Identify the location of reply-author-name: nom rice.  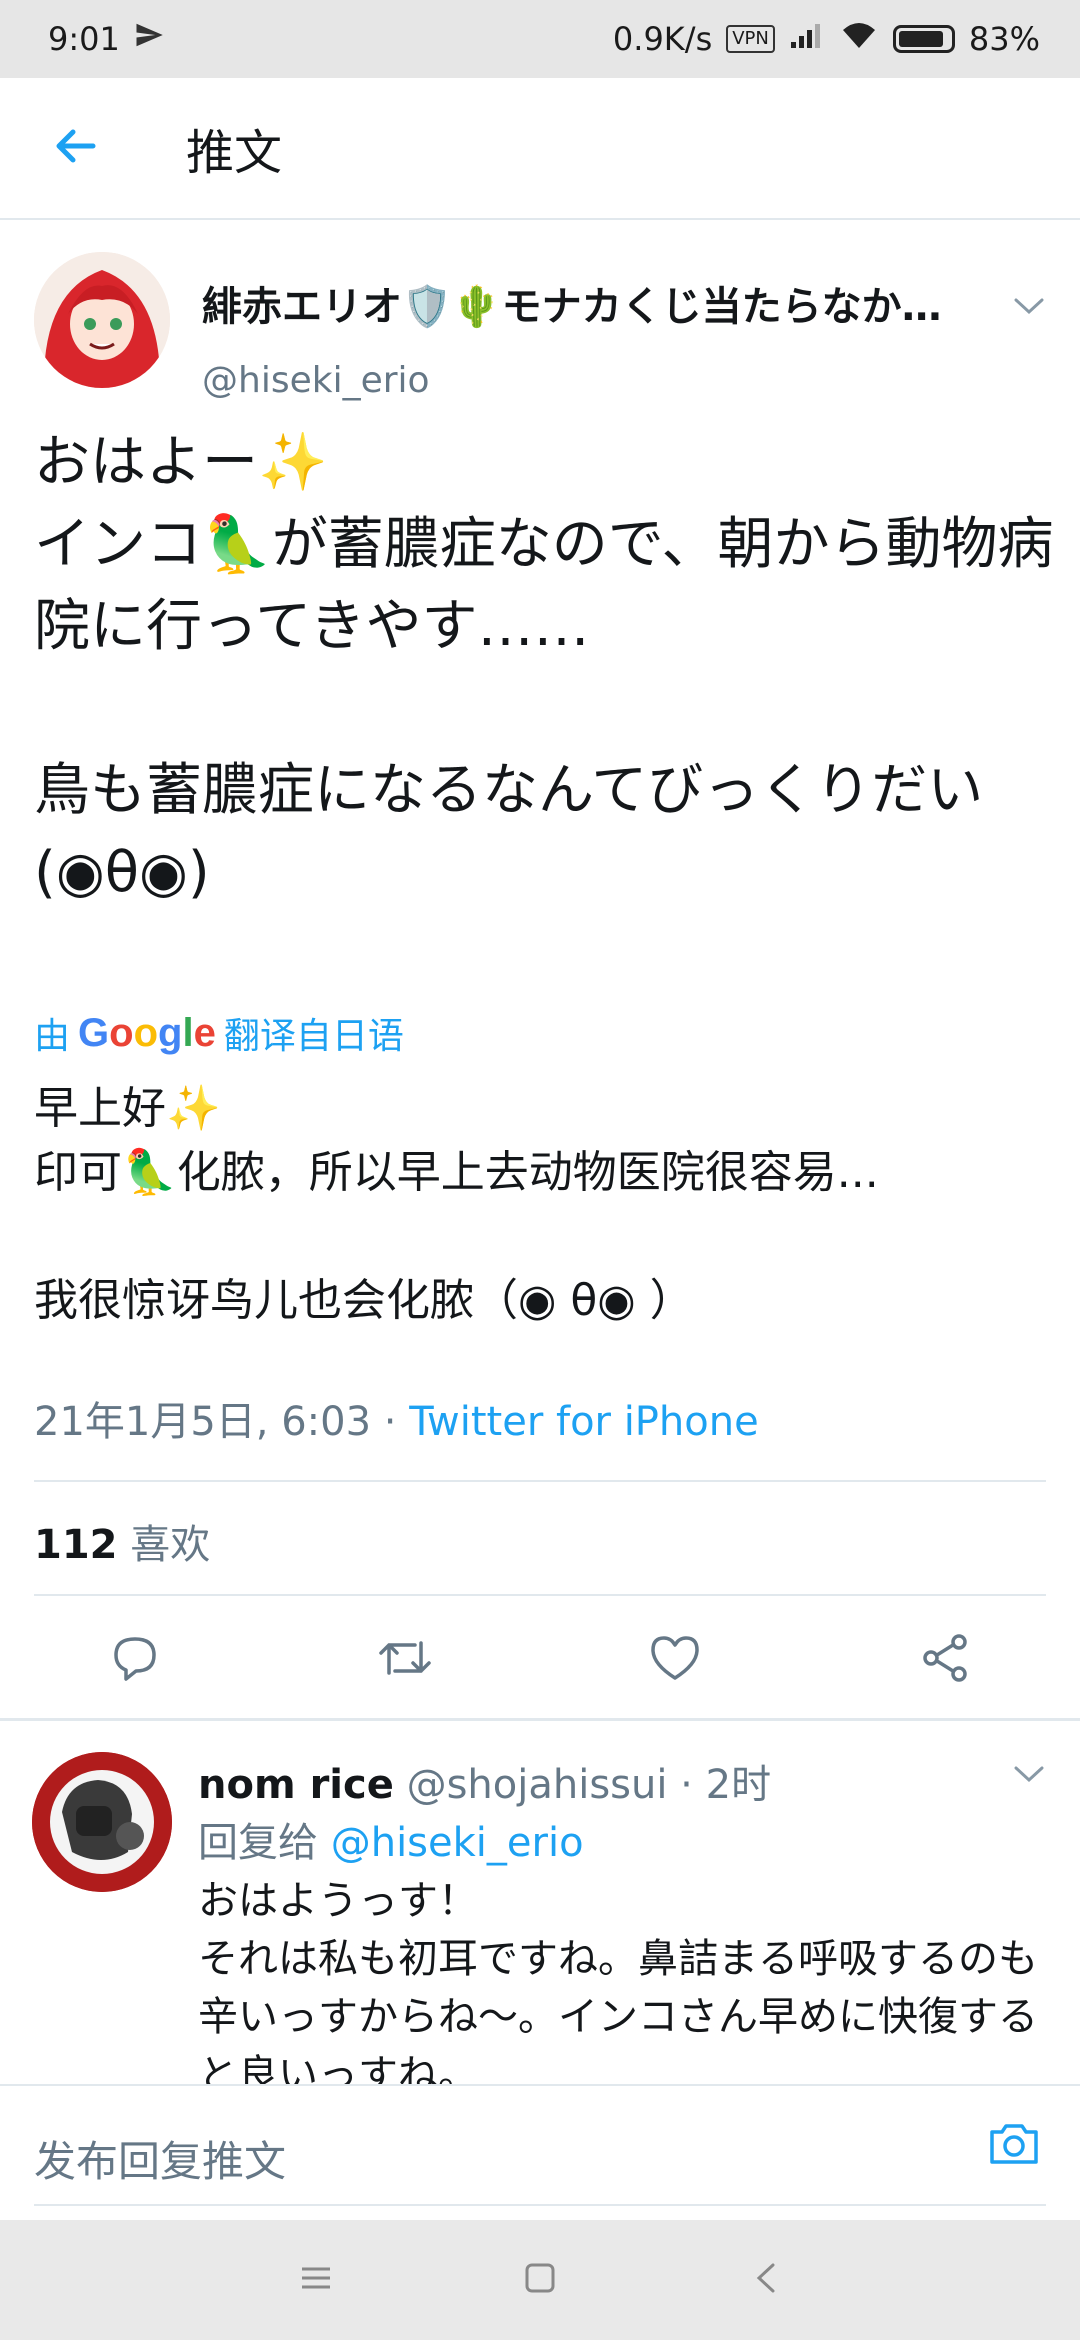
(296, 1785).